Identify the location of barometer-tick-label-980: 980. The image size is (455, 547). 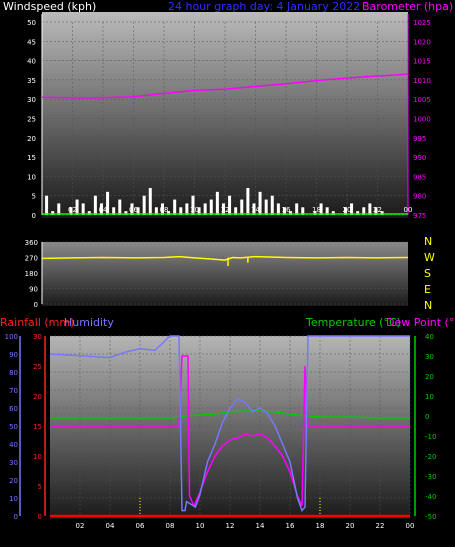
(419, 197).